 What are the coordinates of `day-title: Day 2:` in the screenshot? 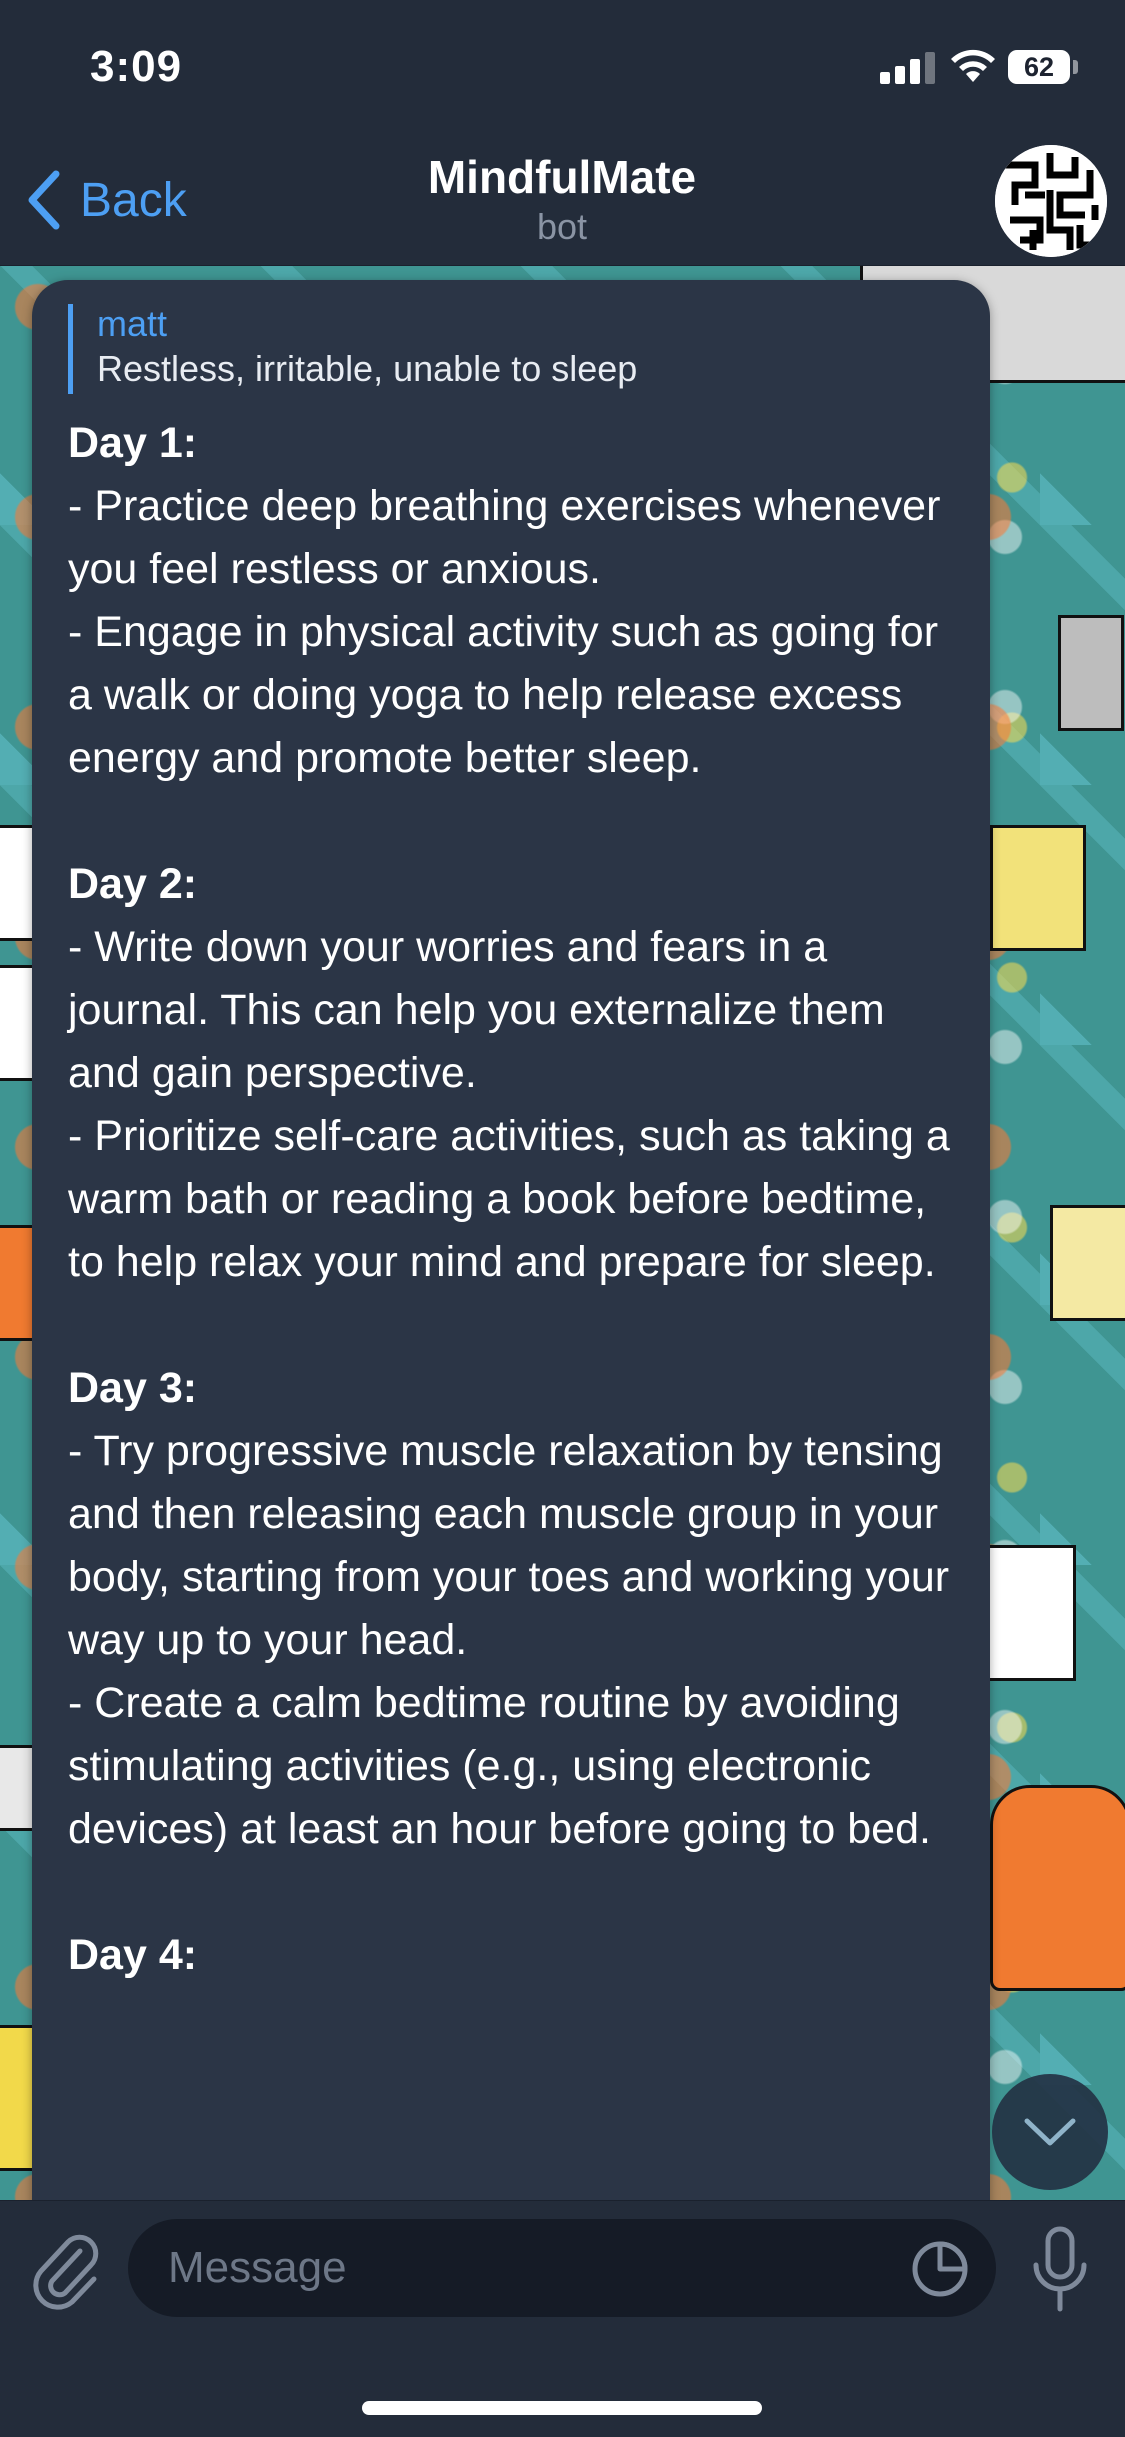 It's located at (133, 884).